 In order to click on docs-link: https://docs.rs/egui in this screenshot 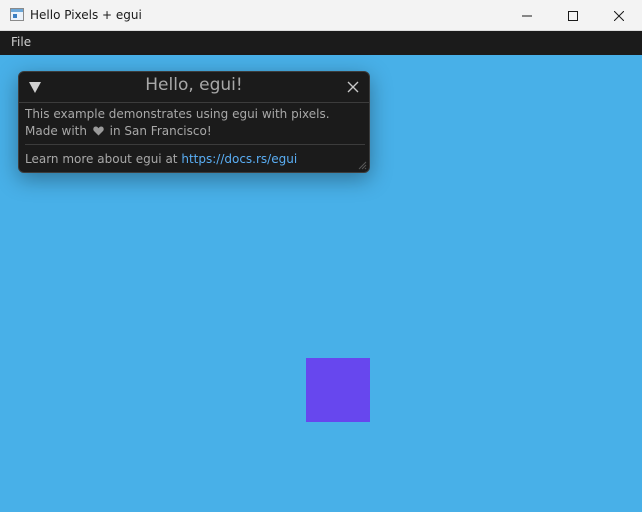, I will do `click(239, 159)`.